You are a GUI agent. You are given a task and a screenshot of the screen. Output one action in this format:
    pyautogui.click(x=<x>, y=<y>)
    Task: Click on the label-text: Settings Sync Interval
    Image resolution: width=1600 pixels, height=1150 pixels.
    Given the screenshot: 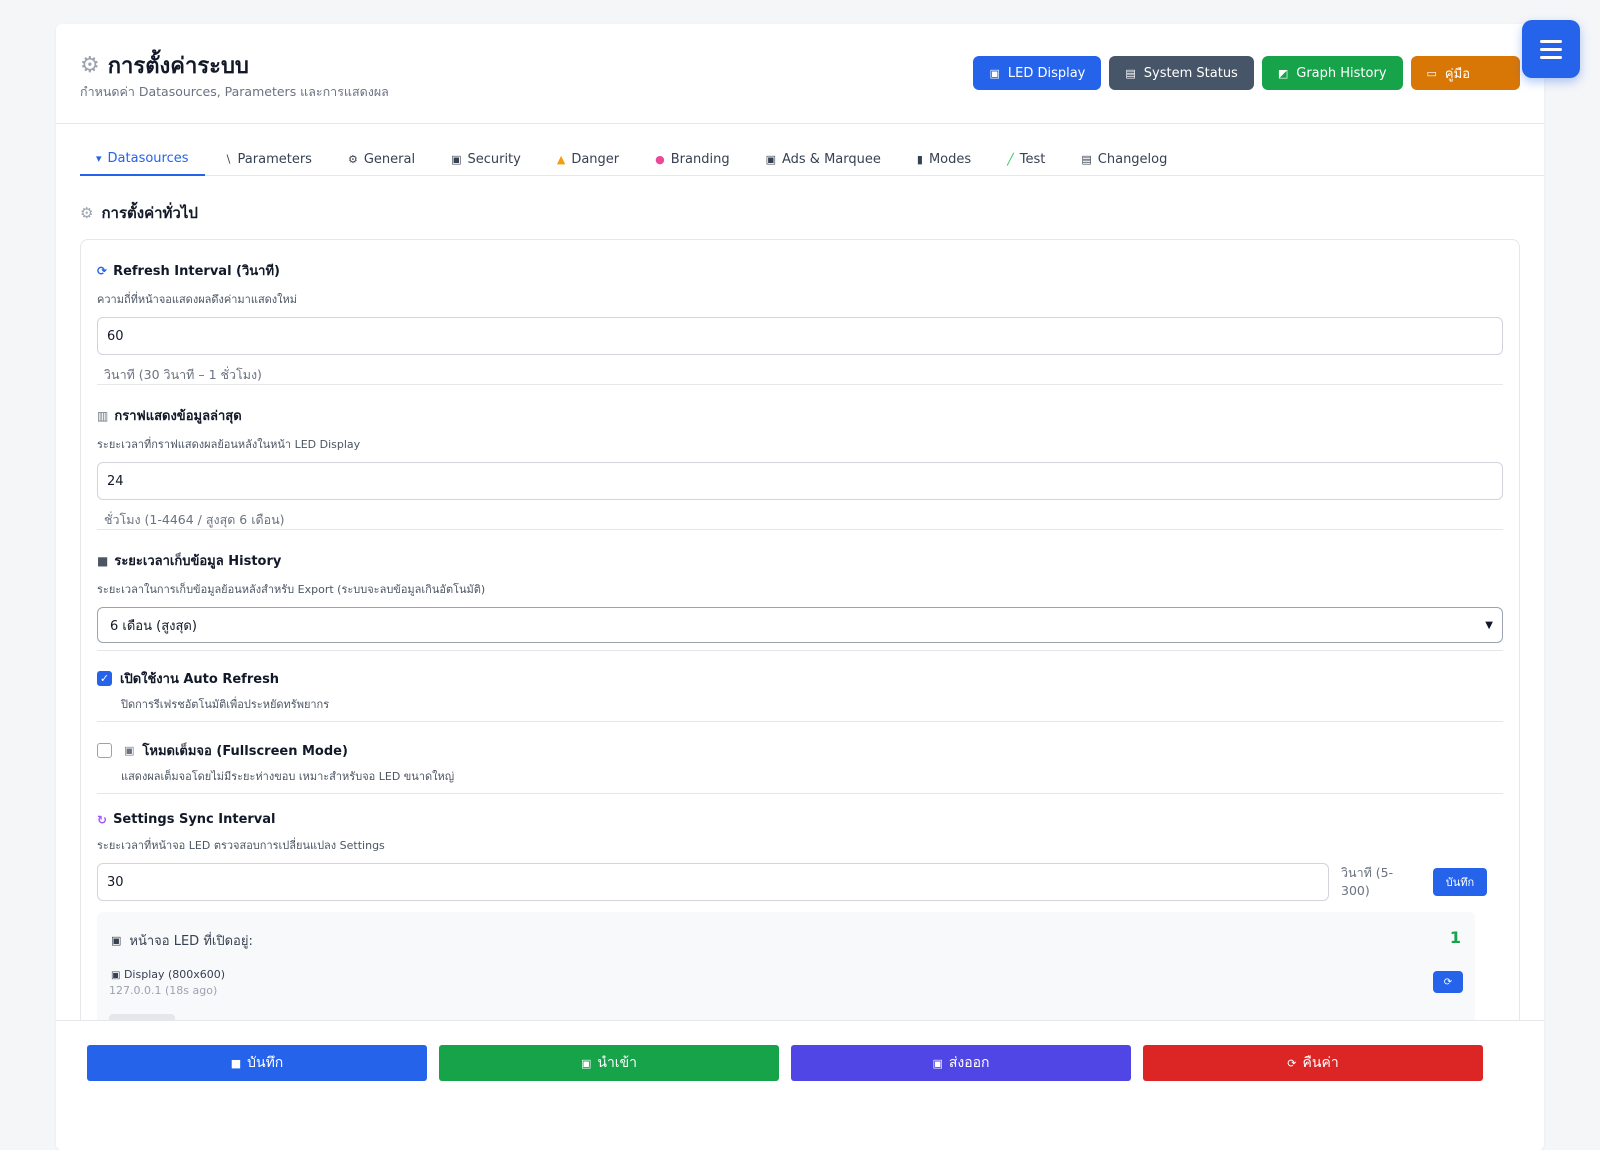 What is the action you would take?
    pyautogui.click(x=194, y=819)
    